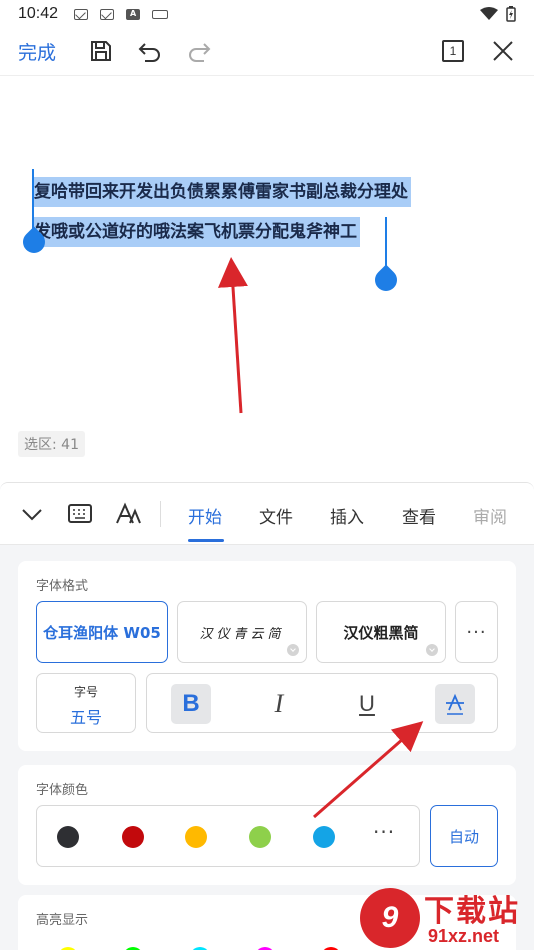  What do you see at coordinates (150, 51) in the screenshot?
I see `undo-icon` at bounding box center [150, 51].